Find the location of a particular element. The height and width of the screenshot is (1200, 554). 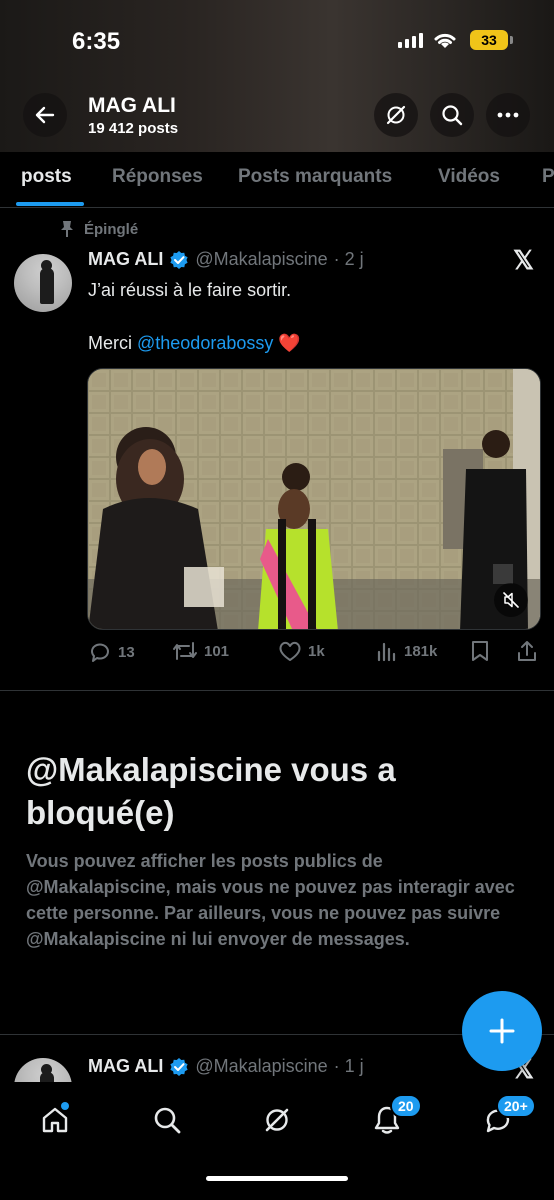

reply-count: 13 is located at coordinates (126, 652).